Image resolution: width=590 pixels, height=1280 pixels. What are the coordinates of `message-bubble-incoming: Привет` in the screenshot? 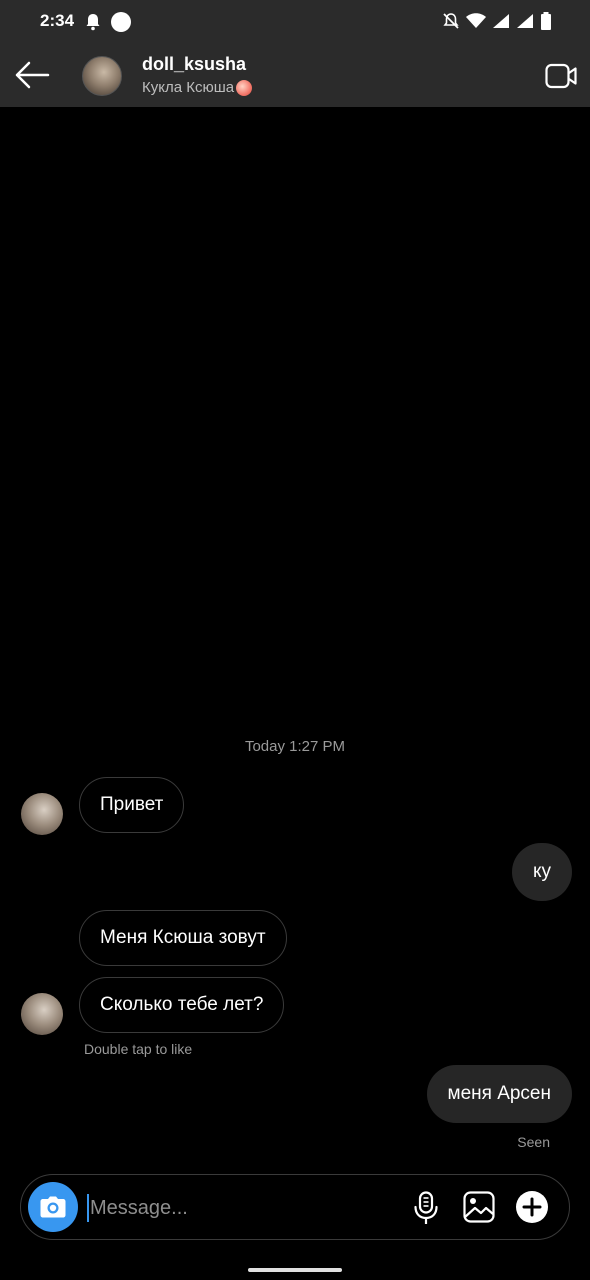 It's located at (132, 805).